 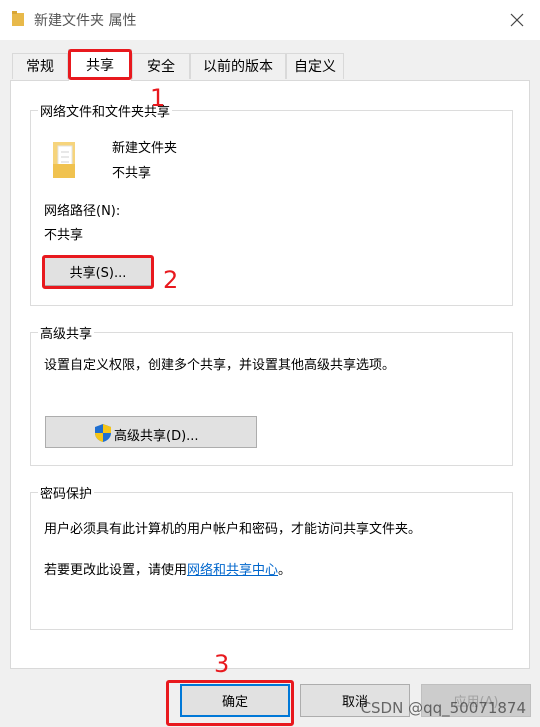 What do you see at coordinates (161, 66) in the screenshot?
I see `tab-security: 安全` at bounding box center [161, 66].